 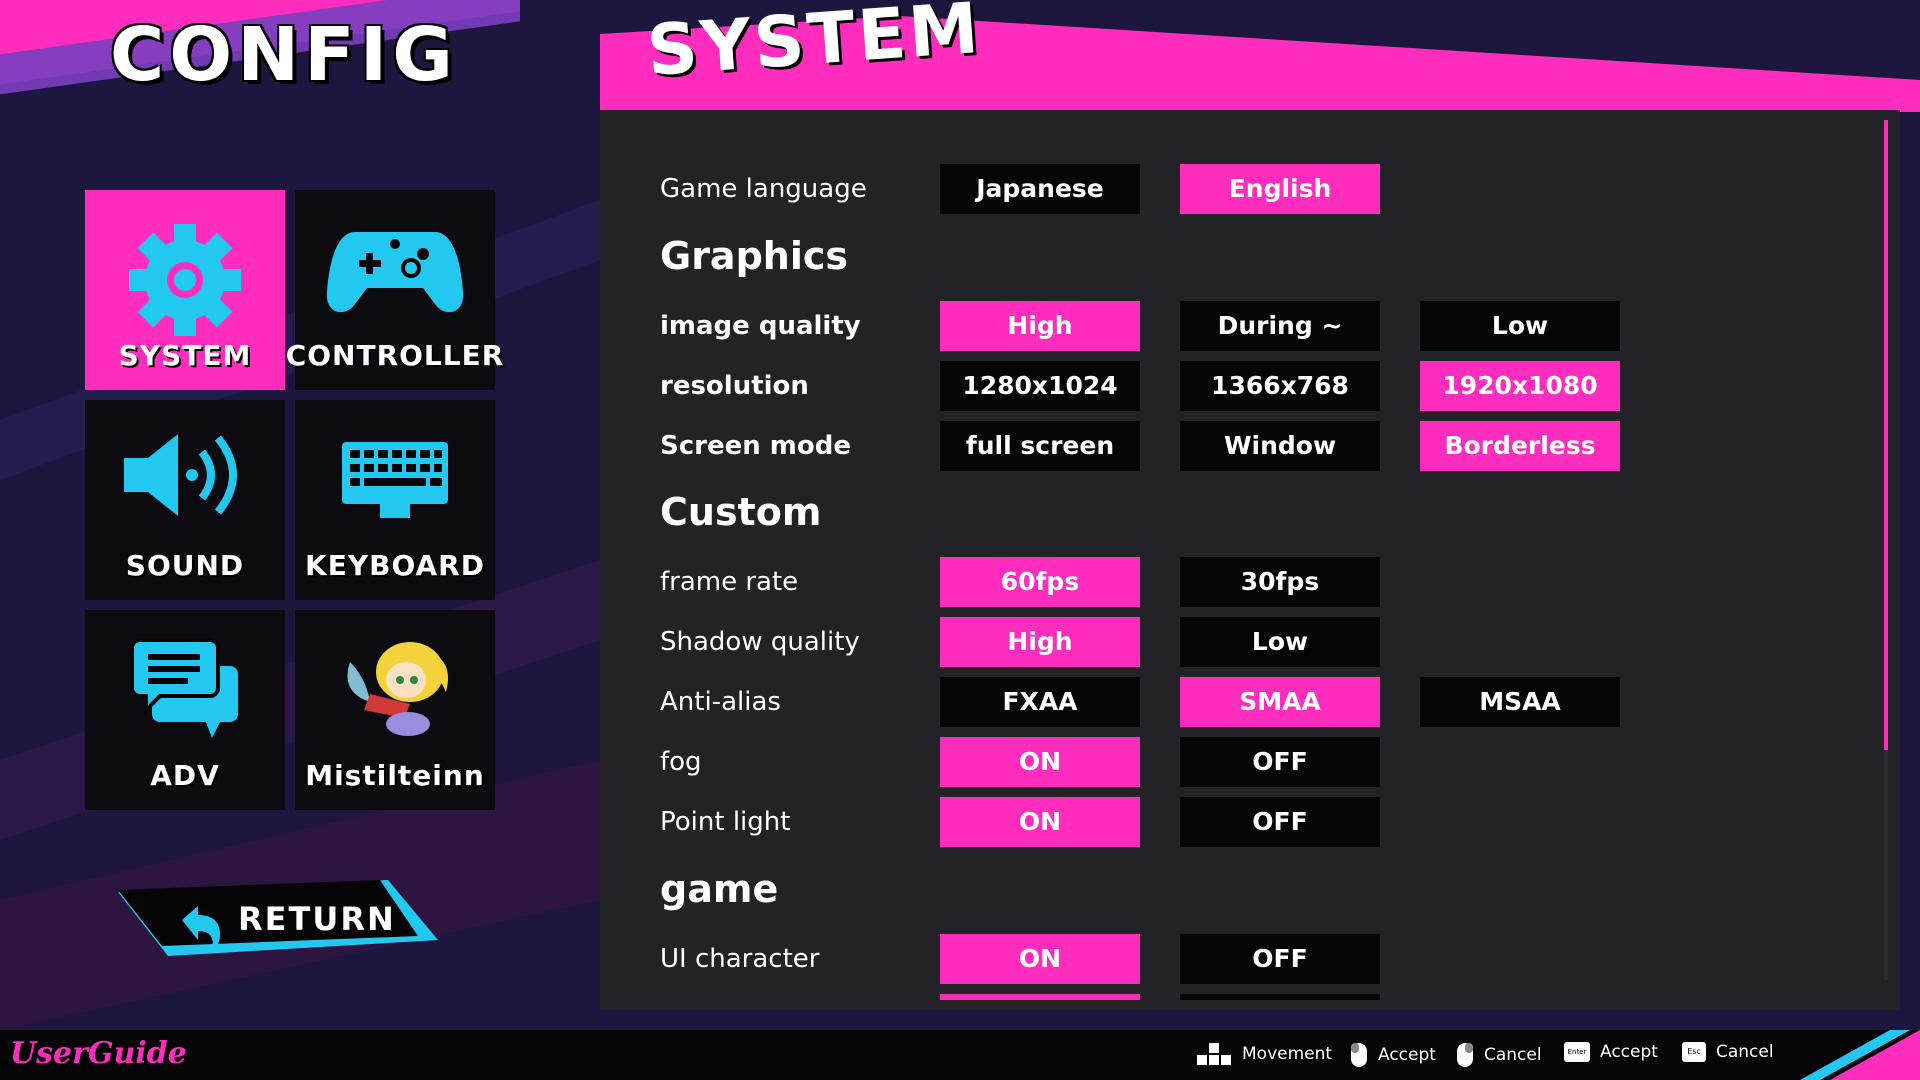 I want to click on screen-mode-label: Screen mode, so click(x=755, y=446).